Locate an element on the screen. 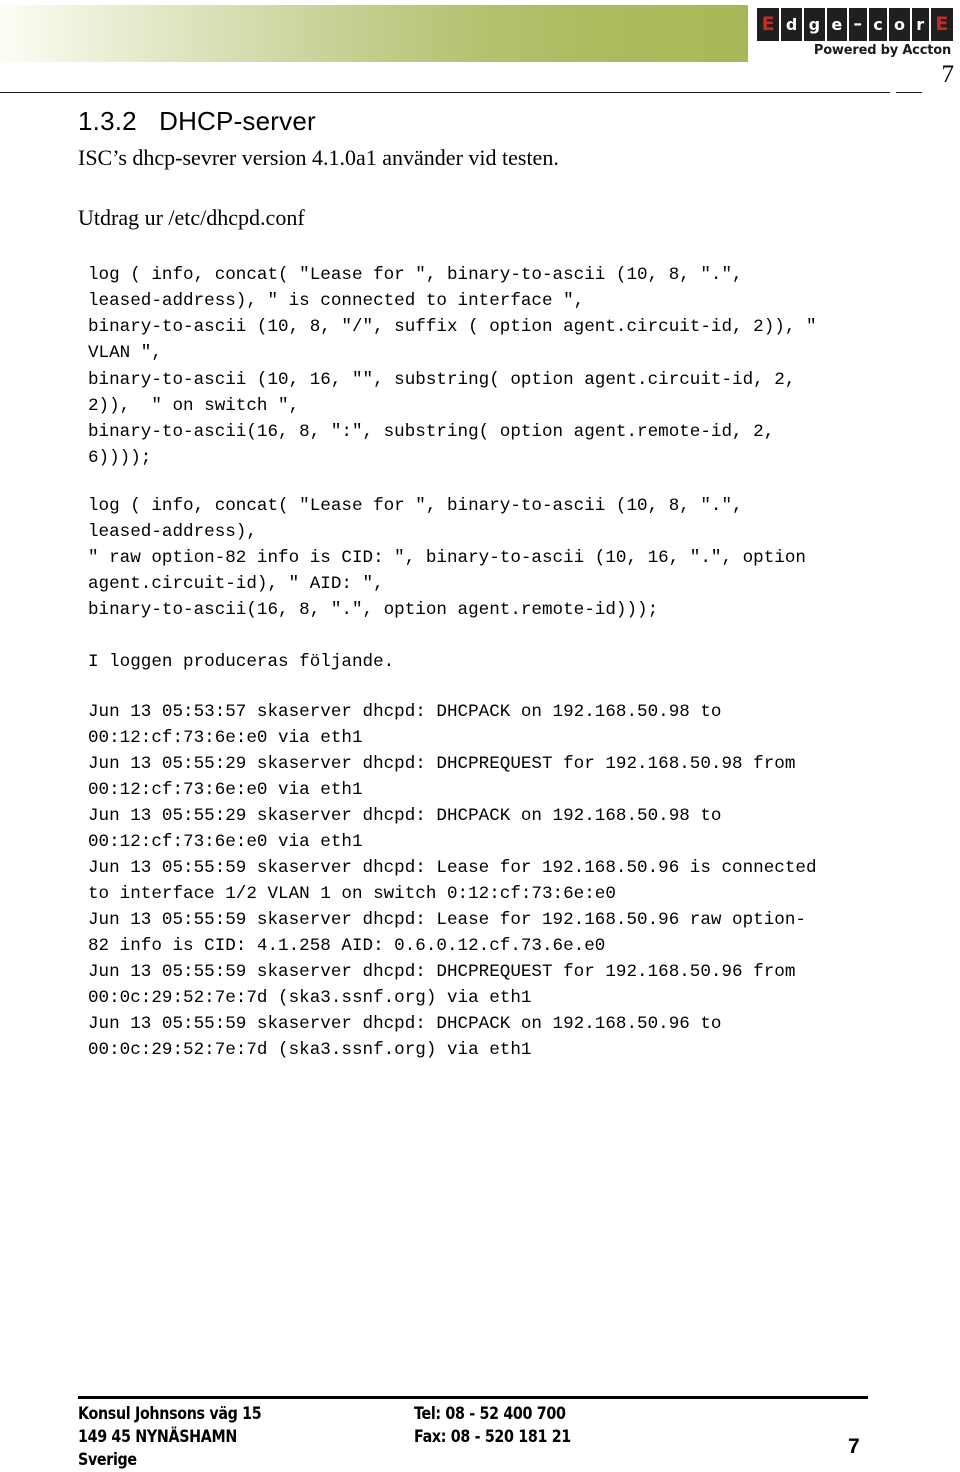  header-page-number: 7 is located at coordinates (948, 74).